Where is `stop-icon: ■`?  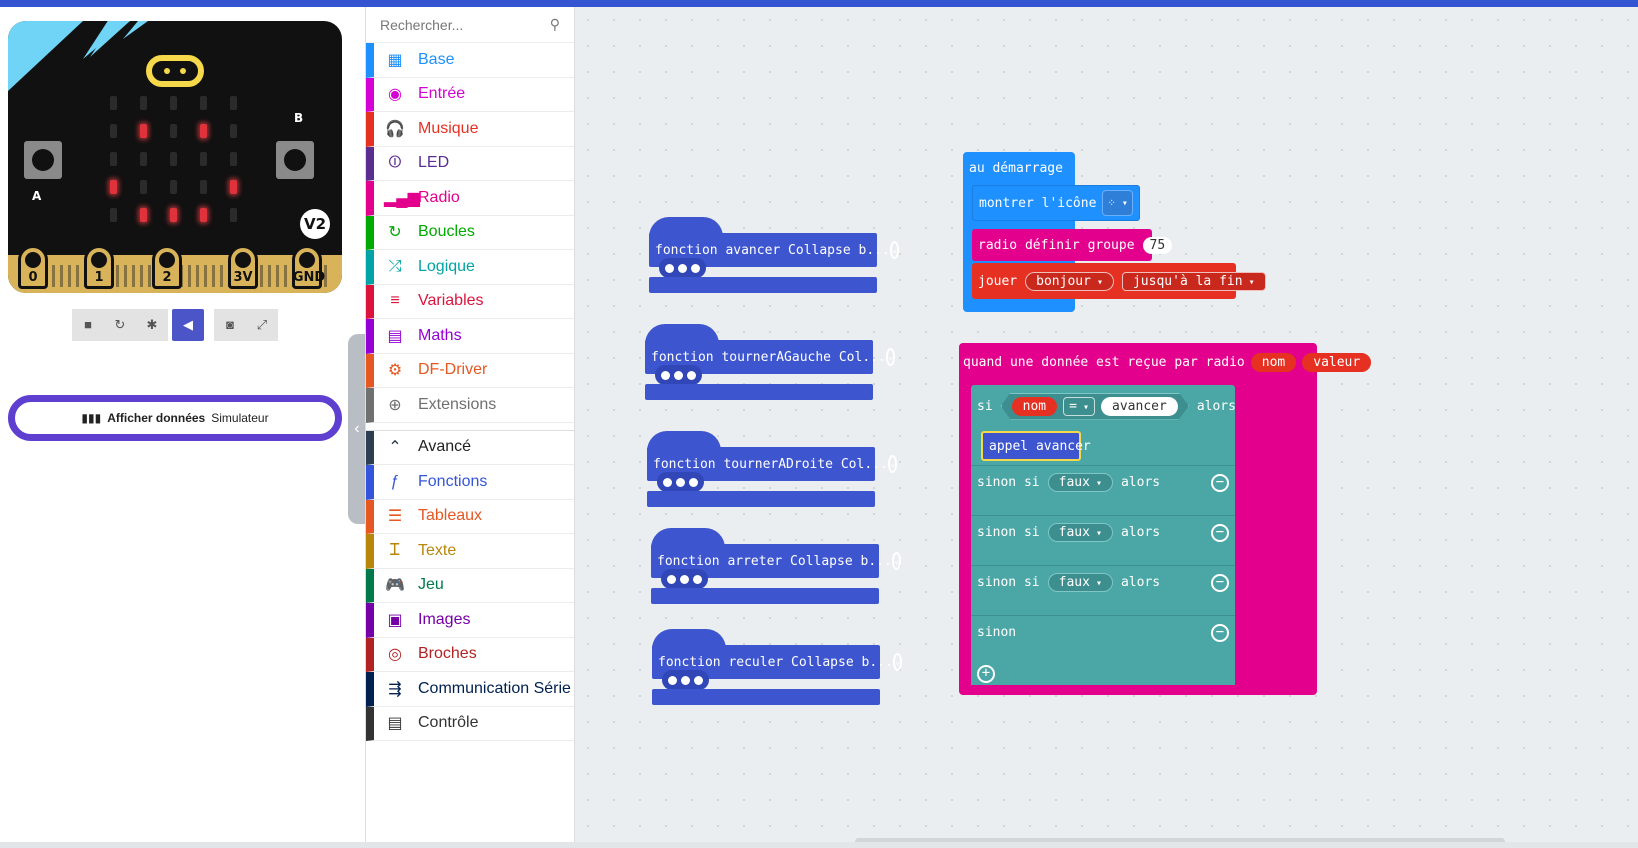
stop-icon: ■ is located at coordinates (88, 325).